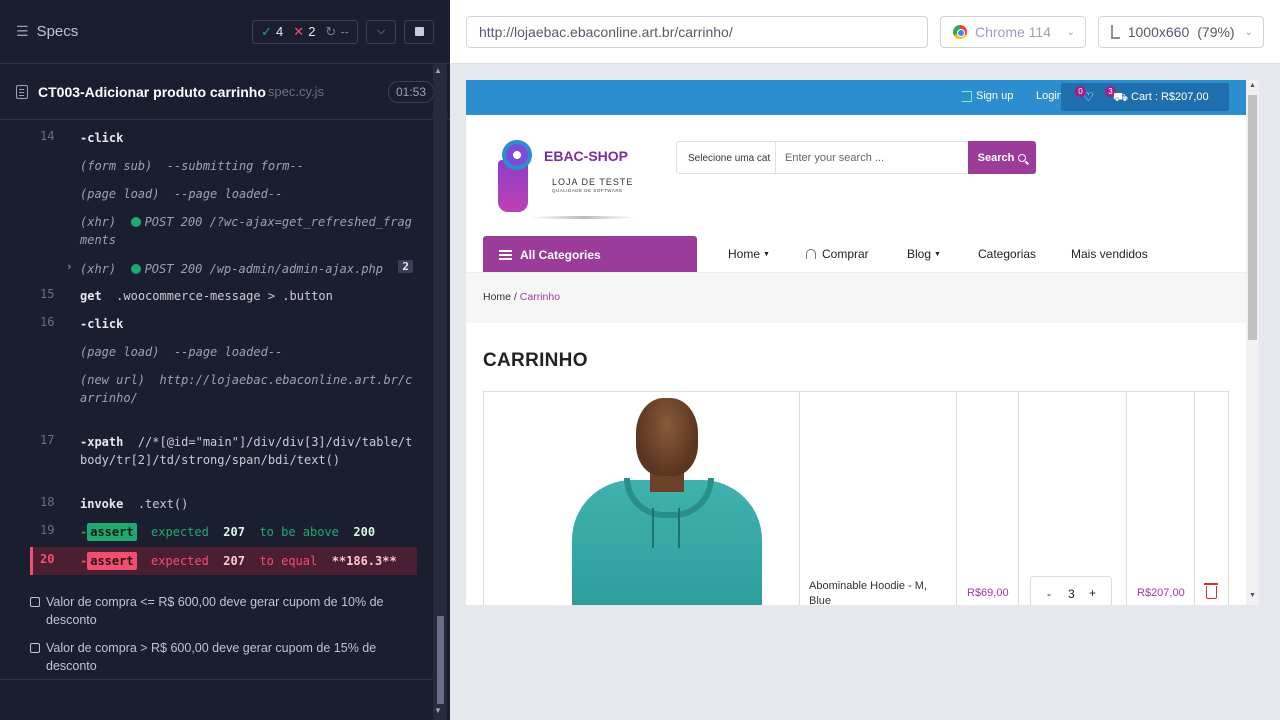 The height and width of the screenshot is (720, 1280). Describe the element at coordinates (22, 91) in the screenshot. I see `file-icon` at that location.